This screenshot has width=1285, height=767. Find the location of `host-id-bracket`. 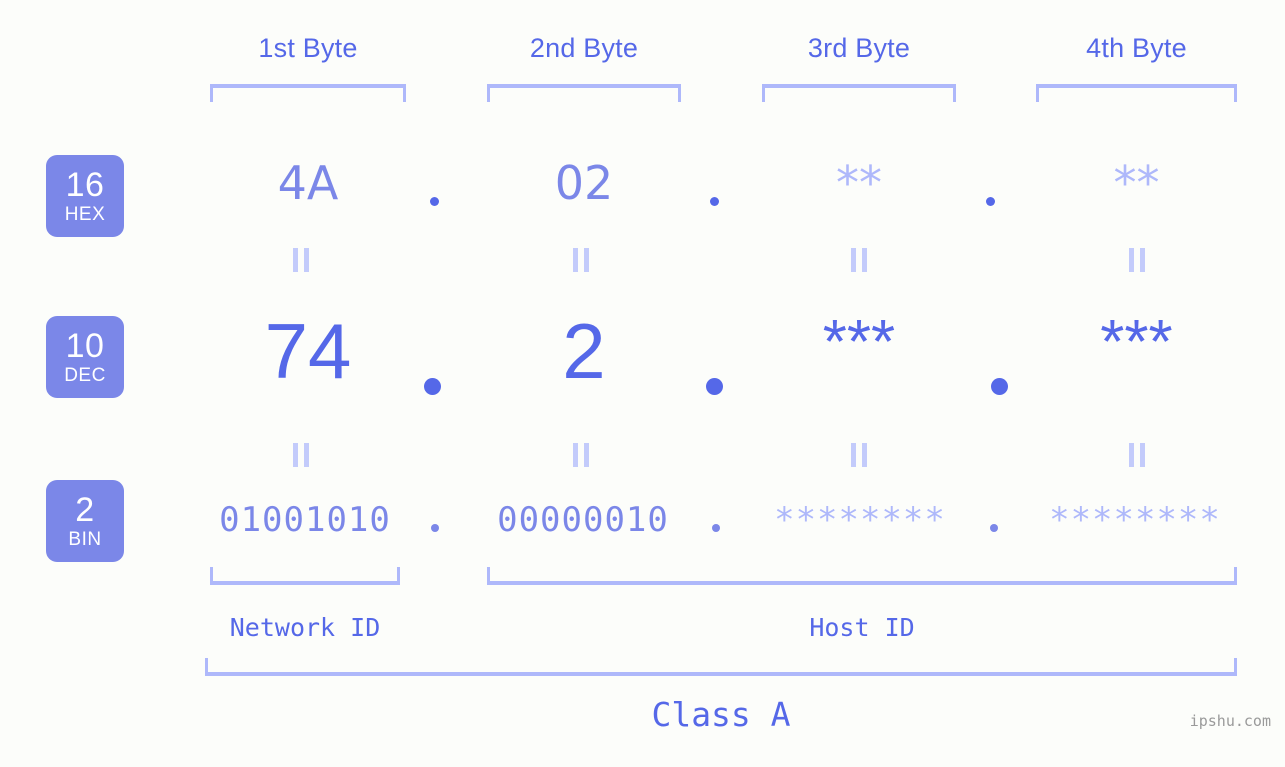

host-id-bracket is located at coordinates (862, 576).